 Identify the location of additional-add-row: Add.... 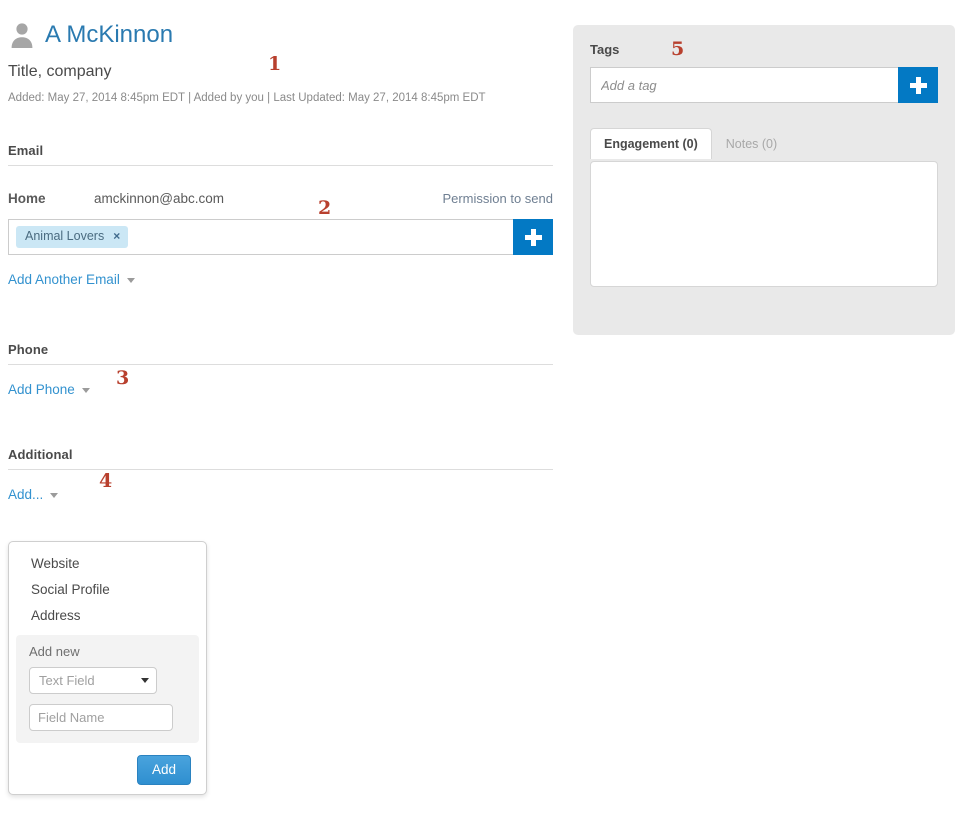
(280, 494).